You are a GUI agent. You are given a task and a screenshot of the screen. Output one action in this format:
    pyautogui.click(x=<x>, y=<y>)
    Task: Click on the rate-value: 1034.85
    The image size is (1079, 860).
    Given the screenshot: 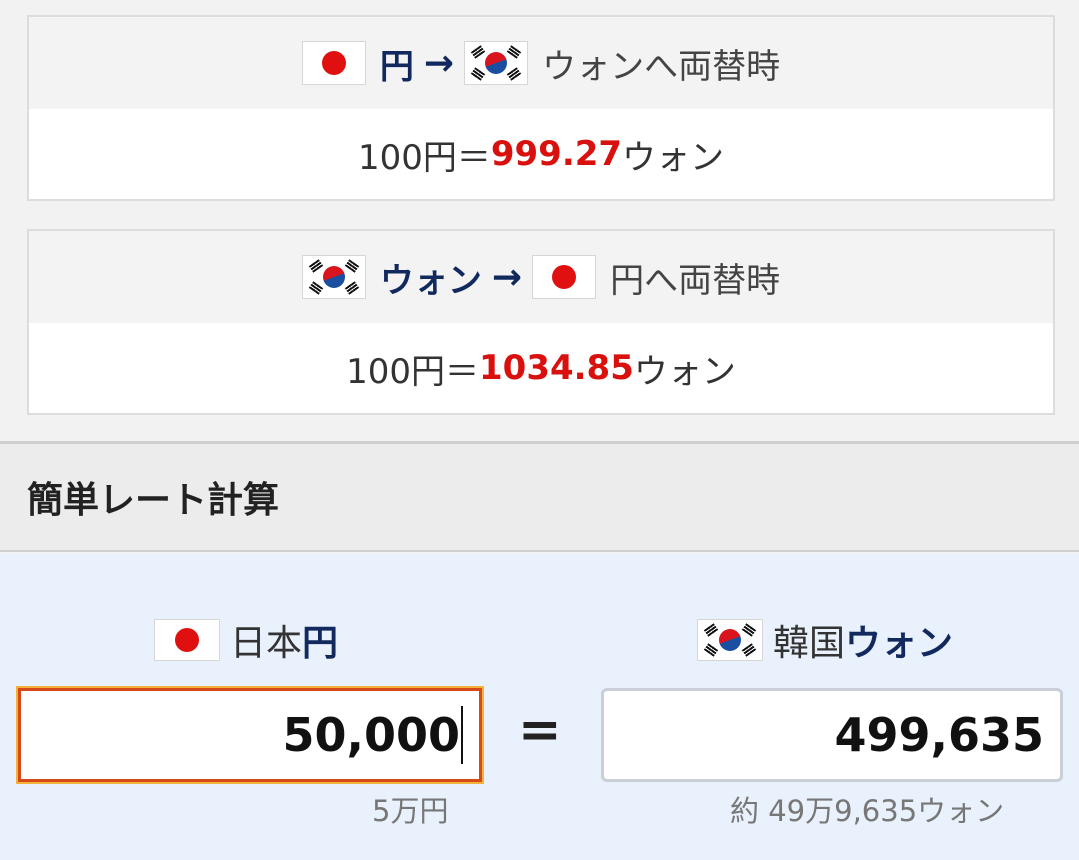 What is the action you would take?
    pyautogui.click(x=556, y=368)
    